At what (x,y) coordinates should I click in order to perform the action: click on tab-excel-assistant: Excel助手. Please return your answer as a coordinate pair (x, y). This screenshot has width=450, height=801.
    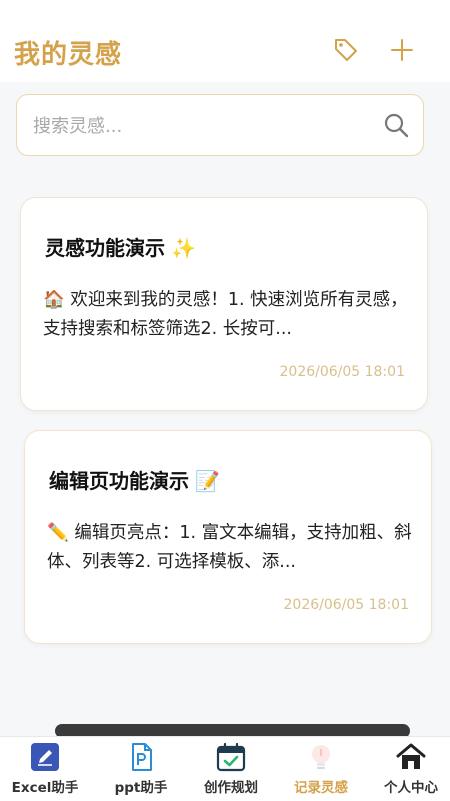
    Looking at the image, I should click on (45, 769).